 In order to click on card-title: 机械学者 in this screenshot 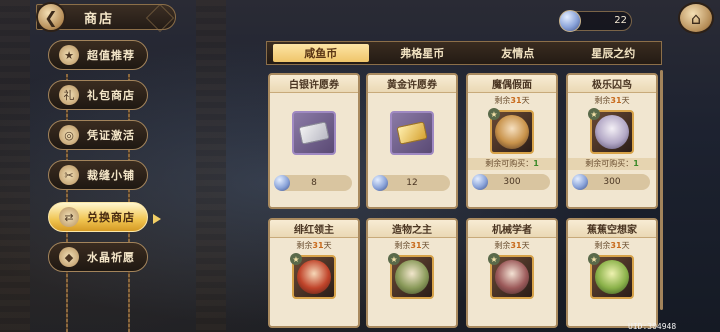, I will do `click(512, 229)`.